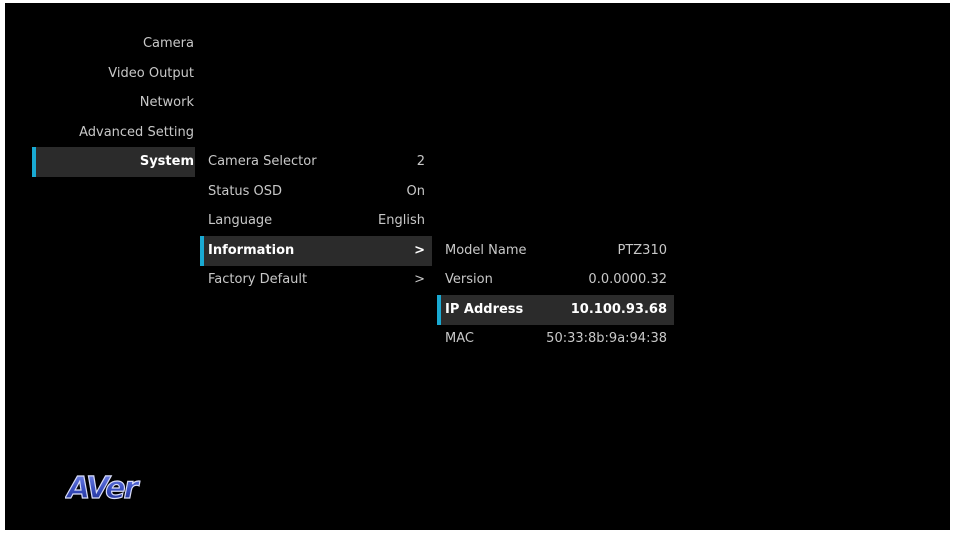 The image size is (953, 533). I want to click on info-row-label: Model Name, so click(486, 250).